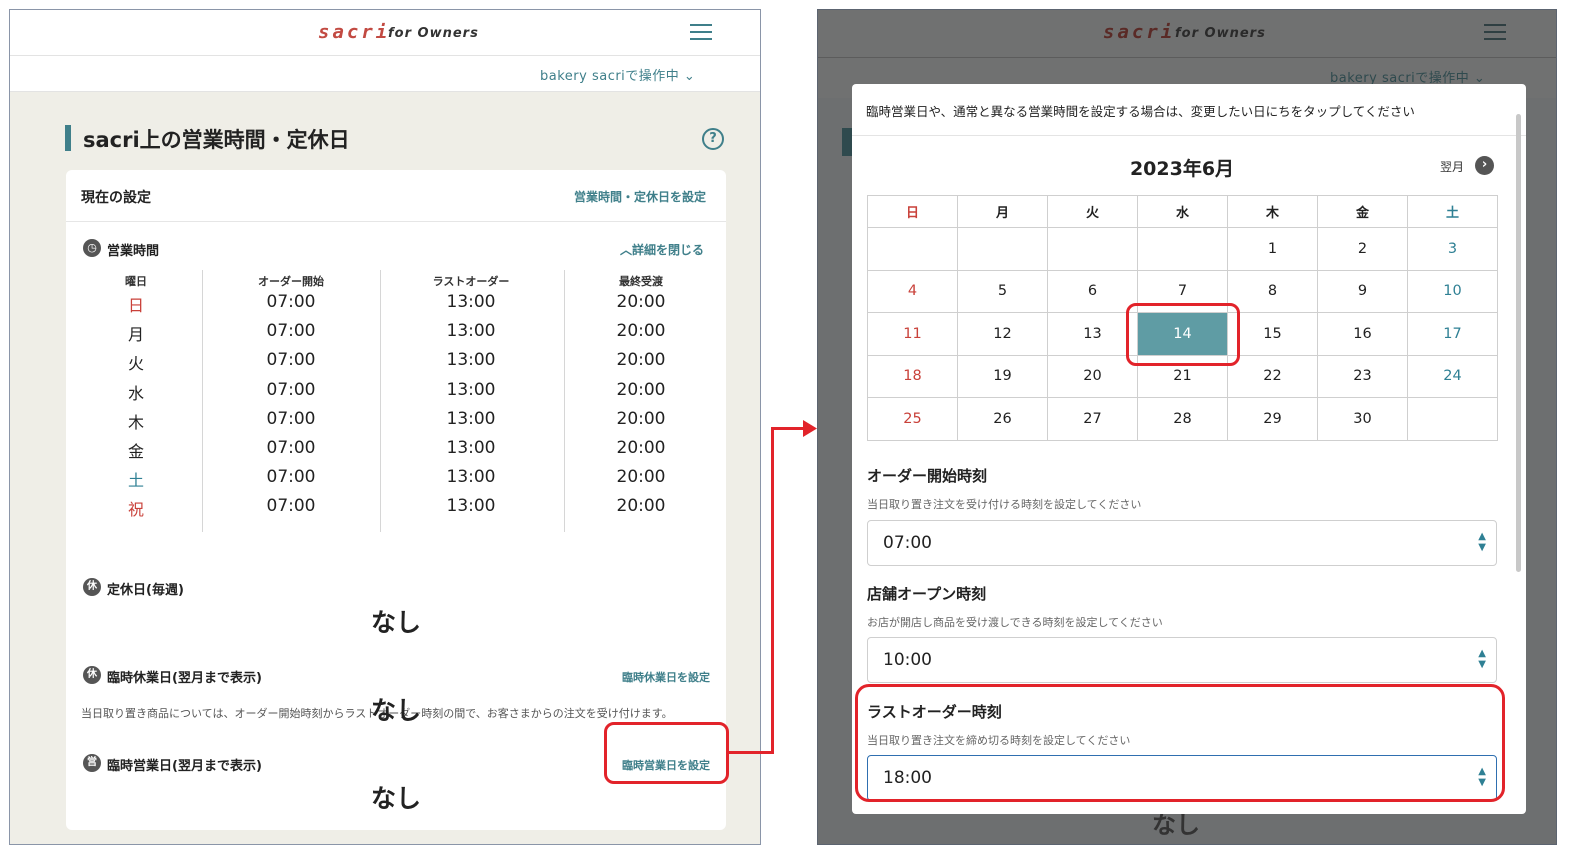 The width and height of the screenshot is (1588, 864). I want to click on calendar-day: 22, so click(1272, 376).